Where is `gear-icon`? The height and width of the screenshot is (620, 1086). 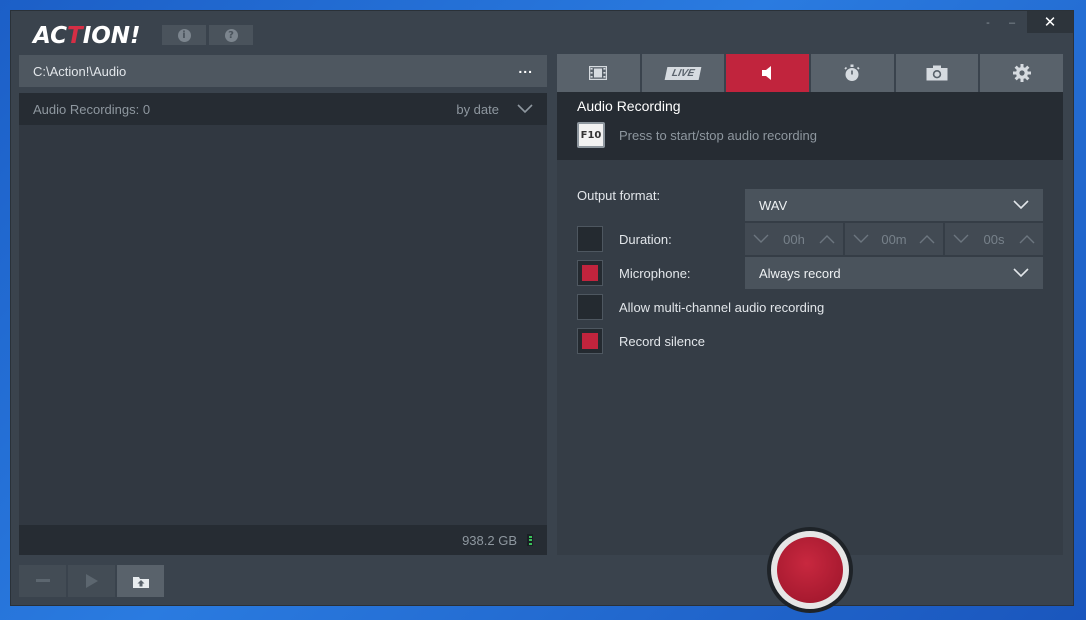 gear-icon is located at coordinates (1021, 73).